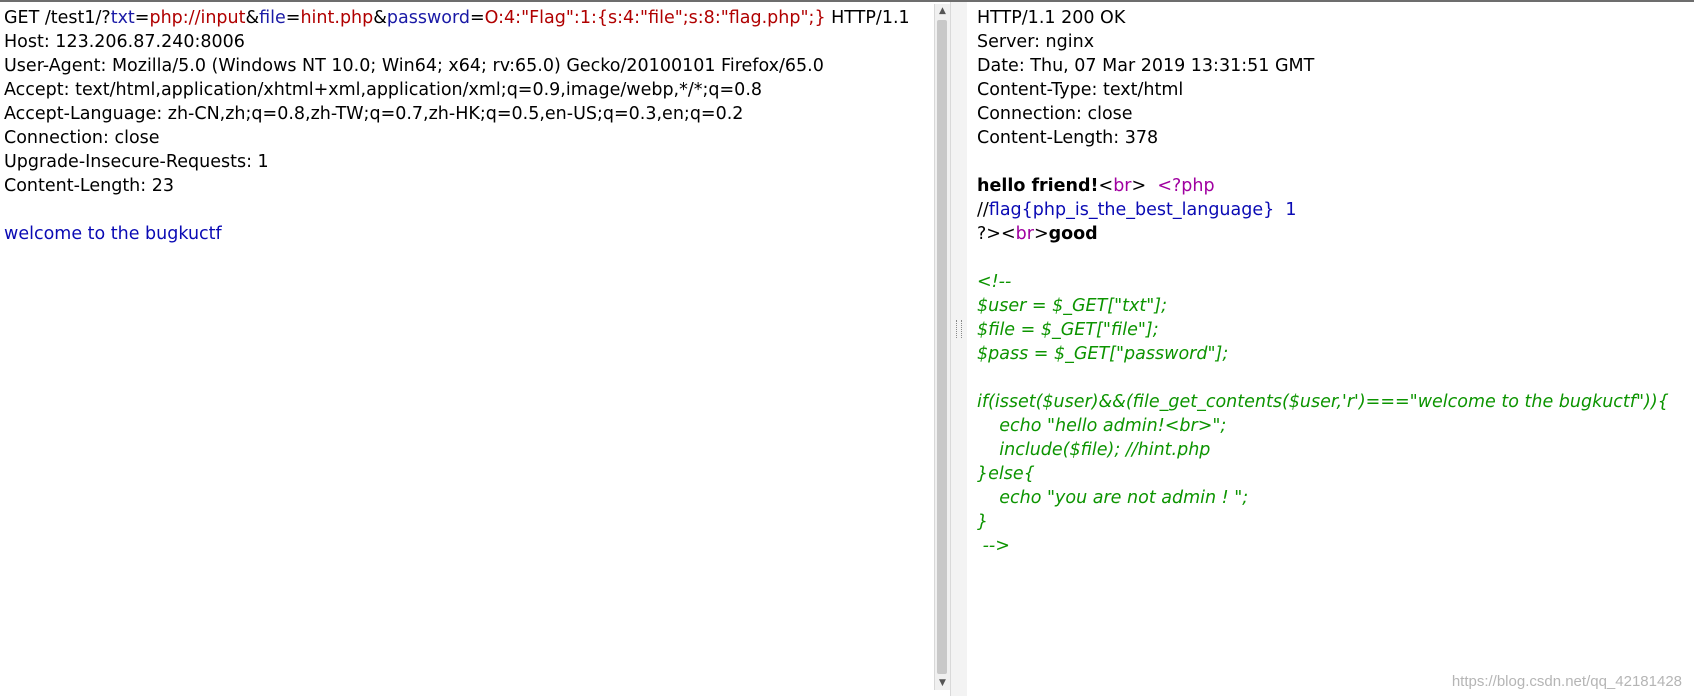 This screenshot has height=696, width=1694. I want to click on flag-text: flag{php_is_the_best_language} 1, so click(1142, 210).